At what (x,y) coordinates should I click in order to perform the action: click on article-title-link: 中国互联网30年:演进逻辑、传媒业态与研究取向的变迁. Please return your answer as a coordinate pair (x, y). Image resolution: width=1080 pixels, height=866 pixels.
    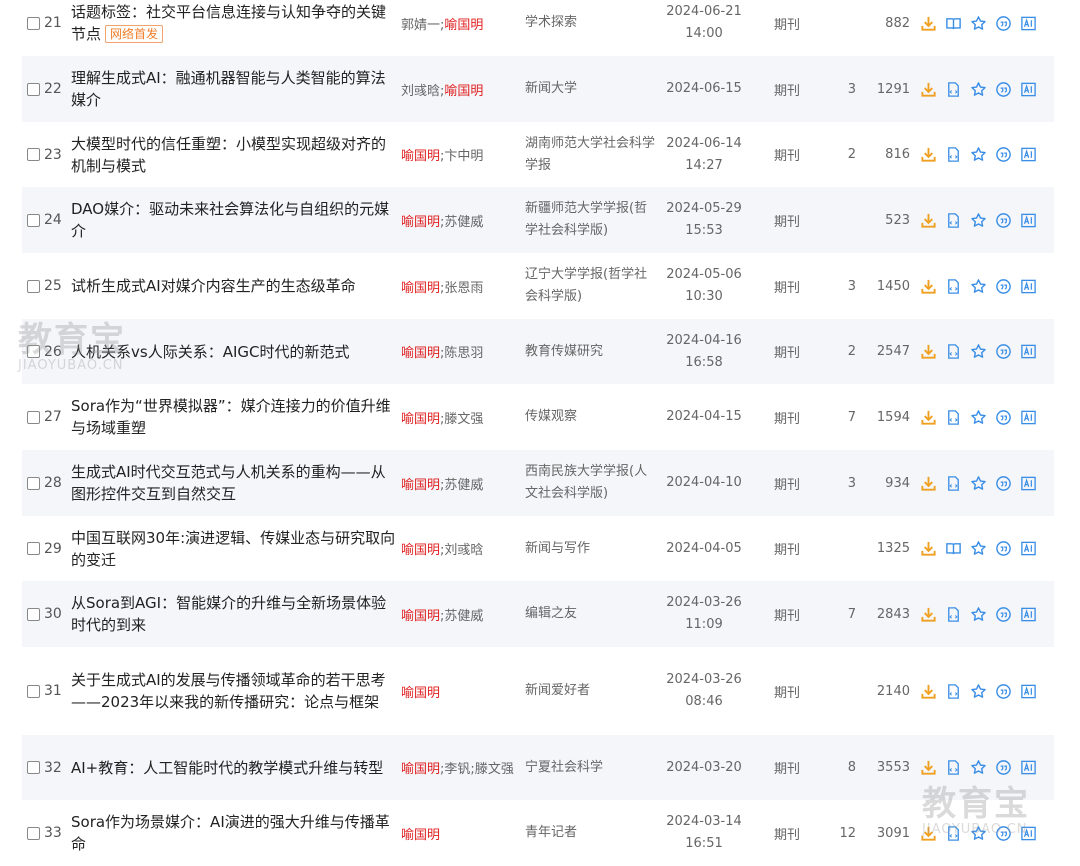
    Looking at the image, I should click on (233, 549).